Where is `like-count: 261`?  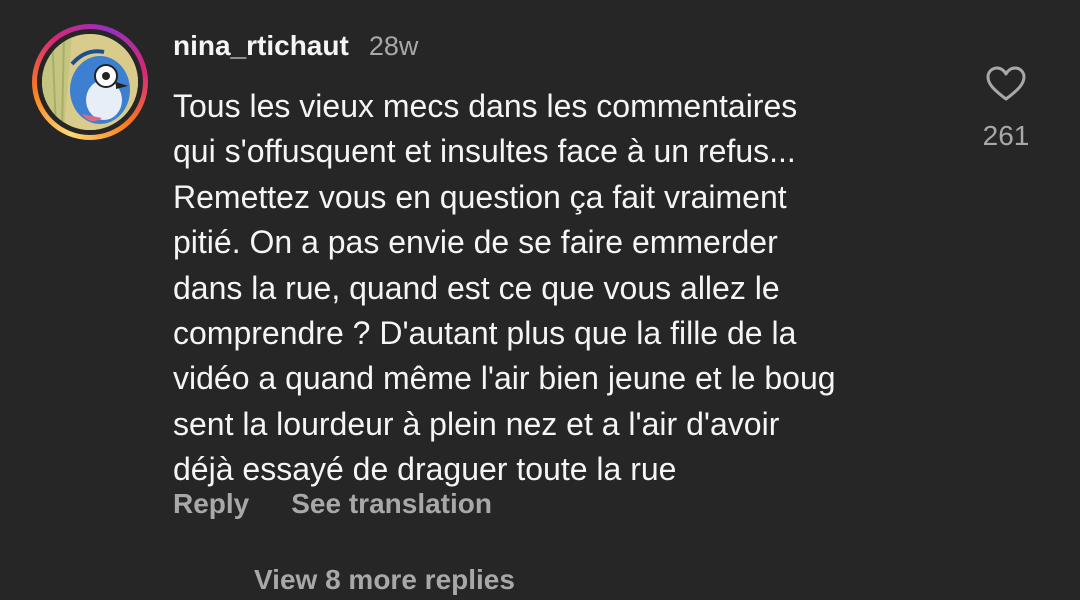 like-count: 261 is located at coordinates (1006, 135).